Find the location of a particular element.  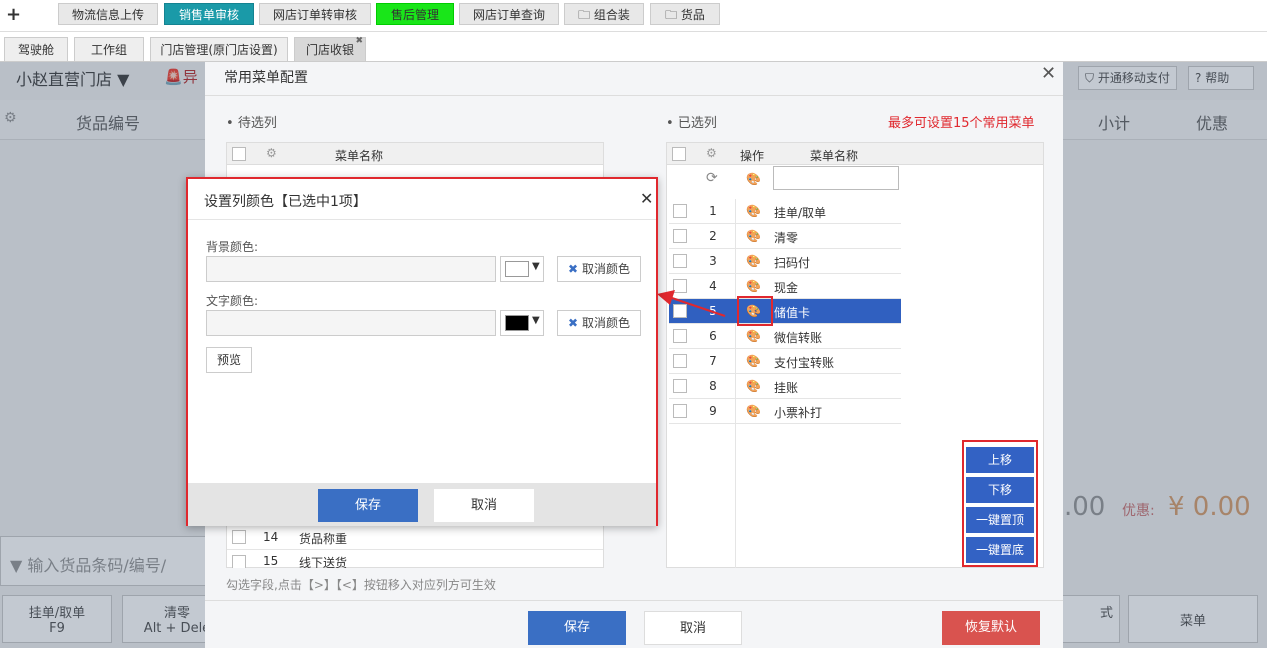

tab-logistics-upload: 物流信息上传 is located at coordinates (108, 14).